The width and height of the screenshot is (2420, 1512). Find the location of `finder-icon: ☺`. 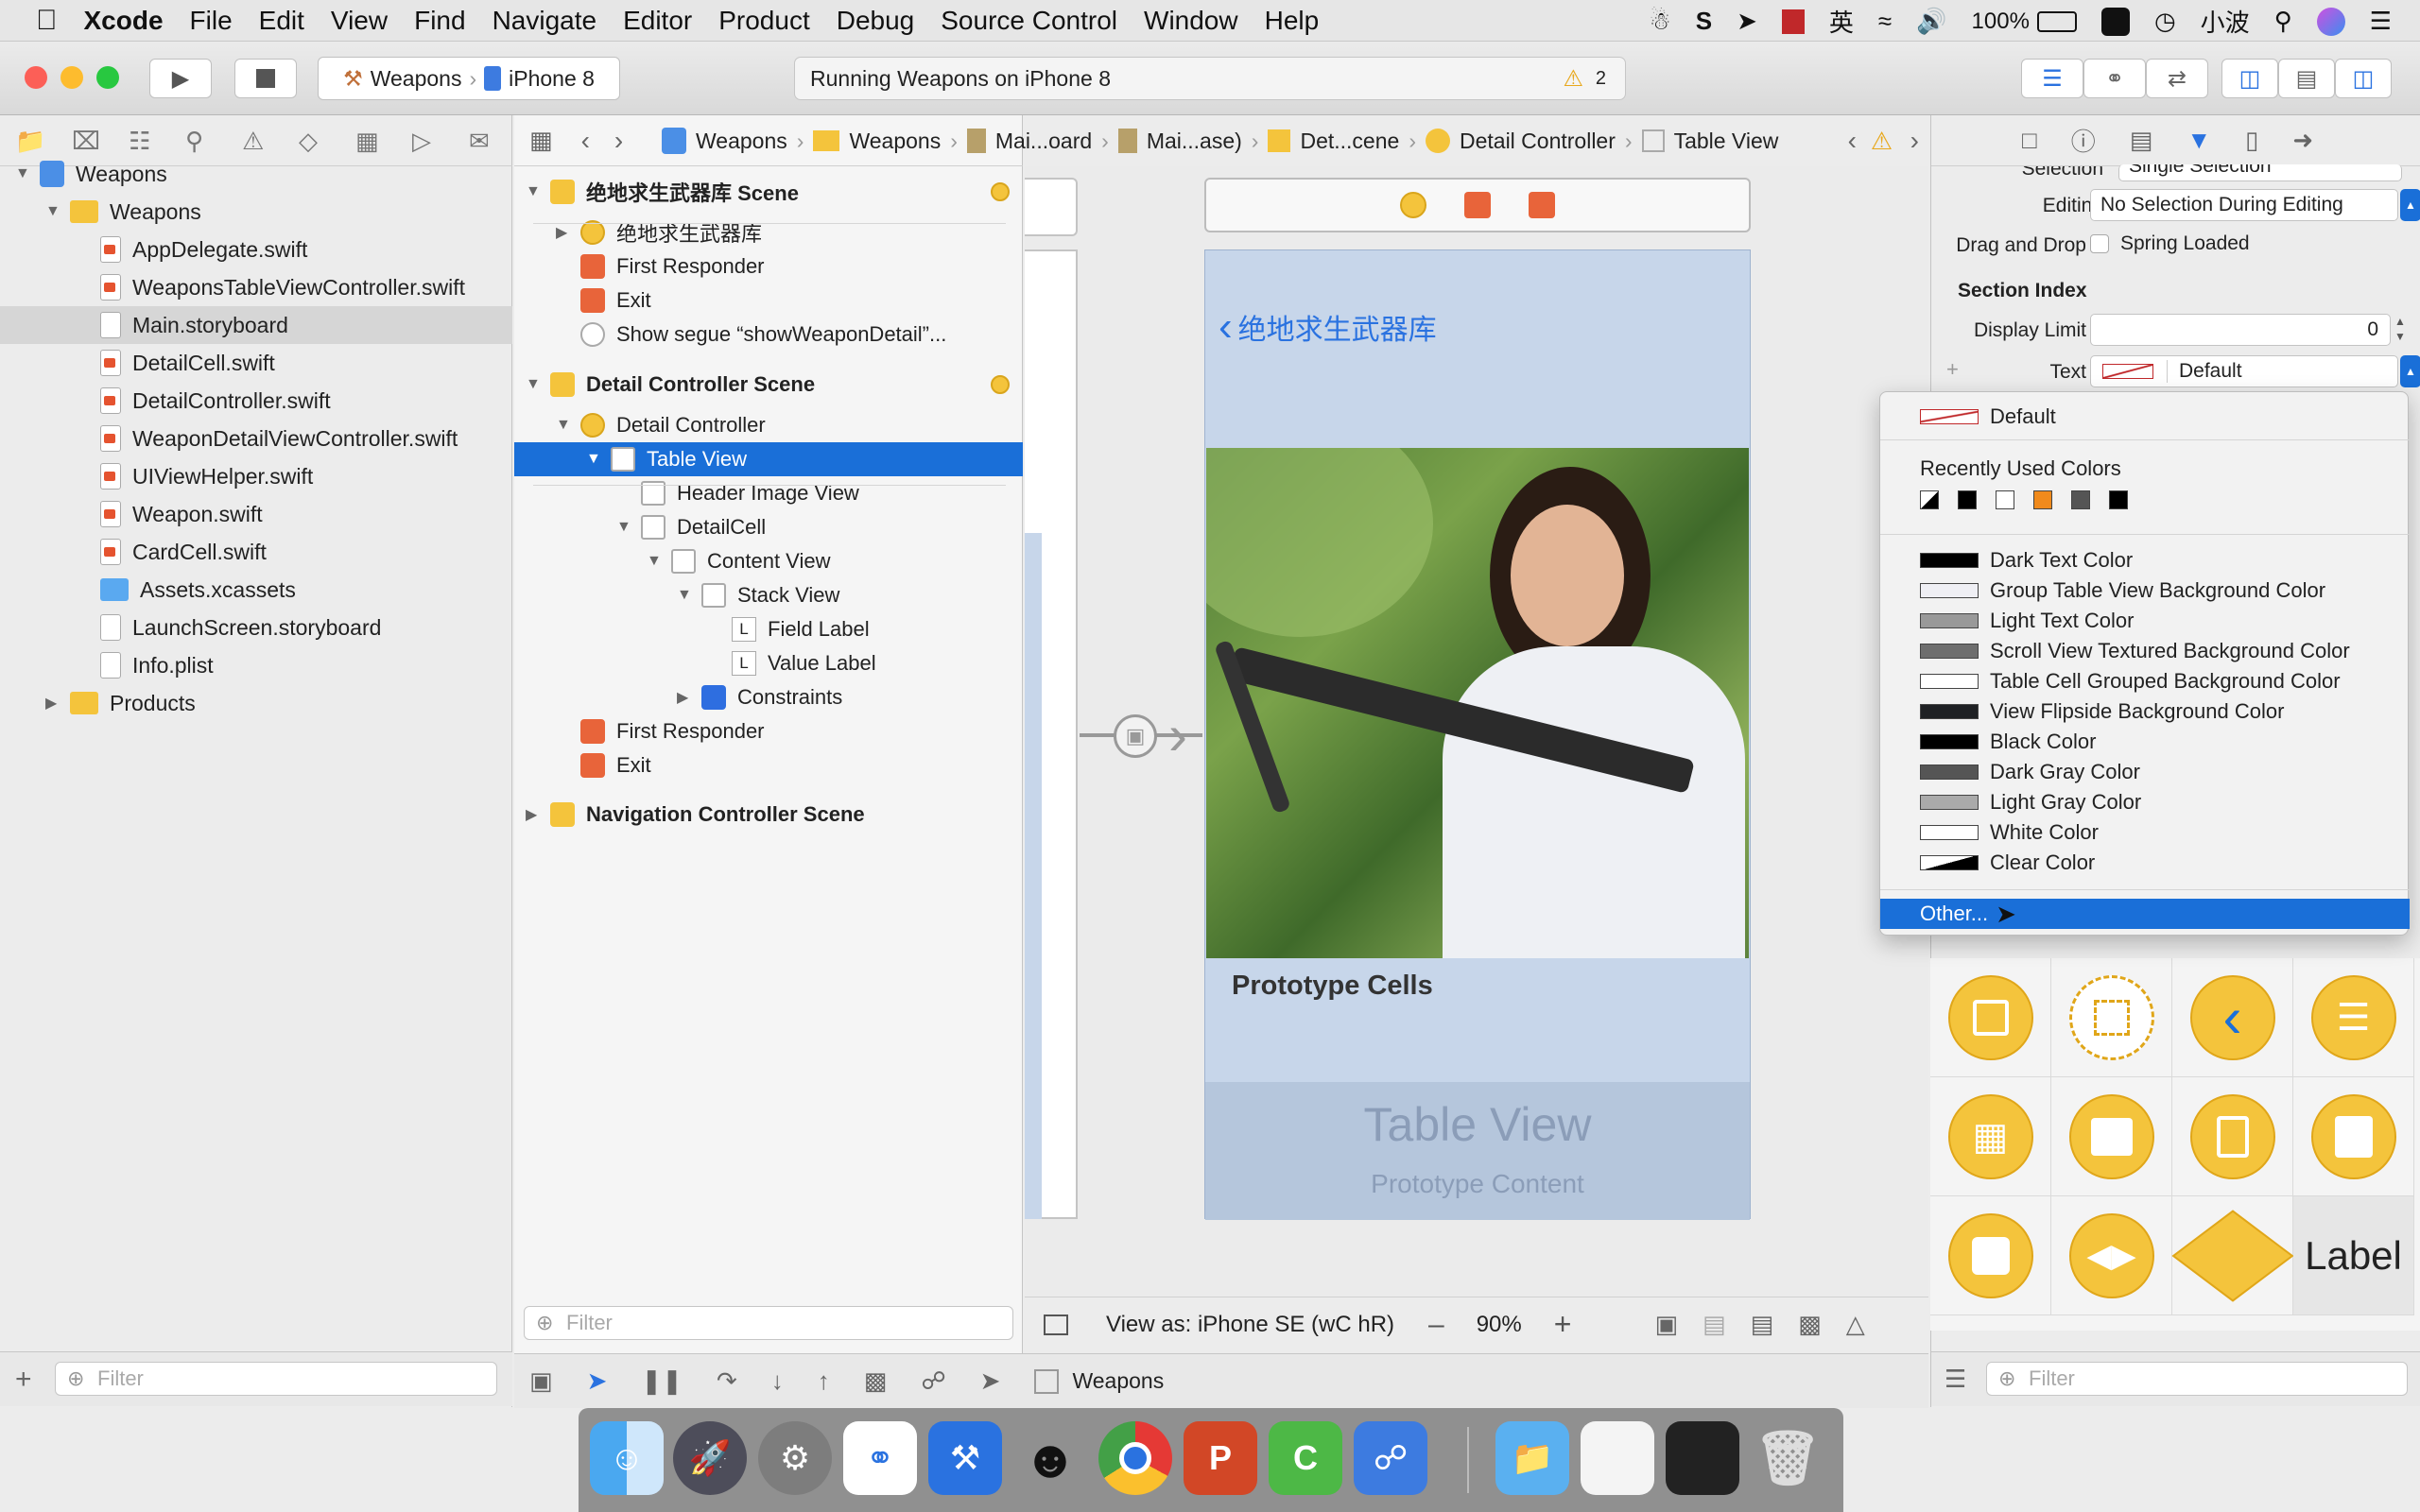

finder-icon: ☺ is located at coordinates (627, 1458).